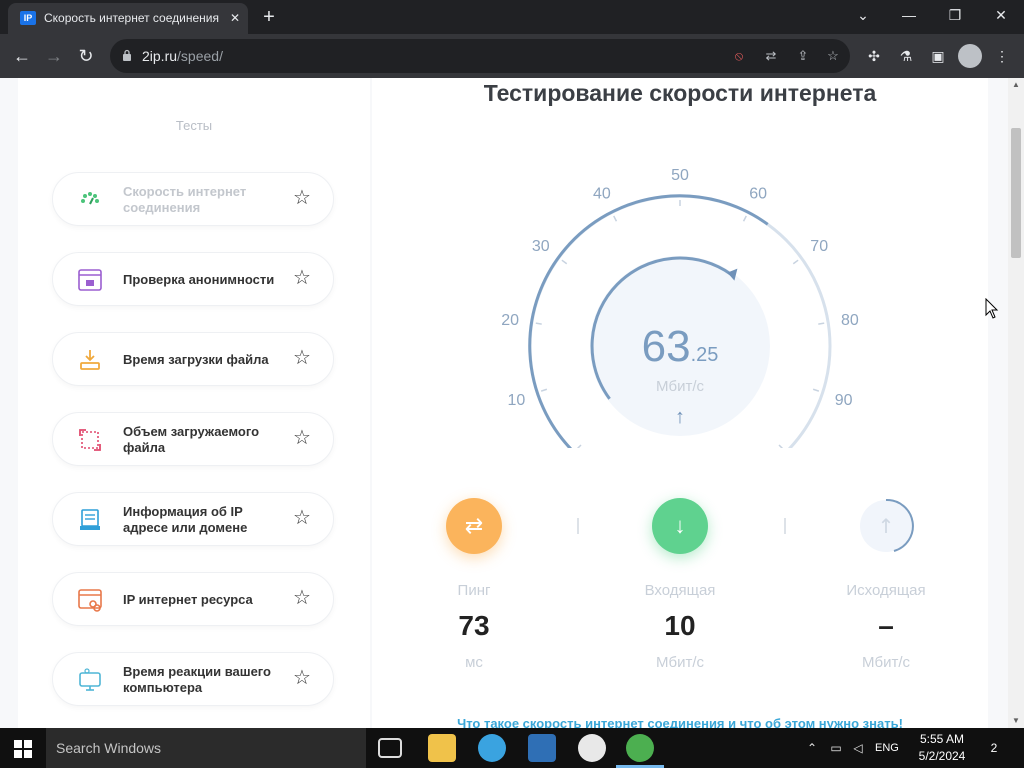 The height and width of the screenshot is (768, 1024). What do you see at coordinates (680, 417) in the screenshot?
I see `upload-arrow-icon: ↑` at bounding box center [680, 417].